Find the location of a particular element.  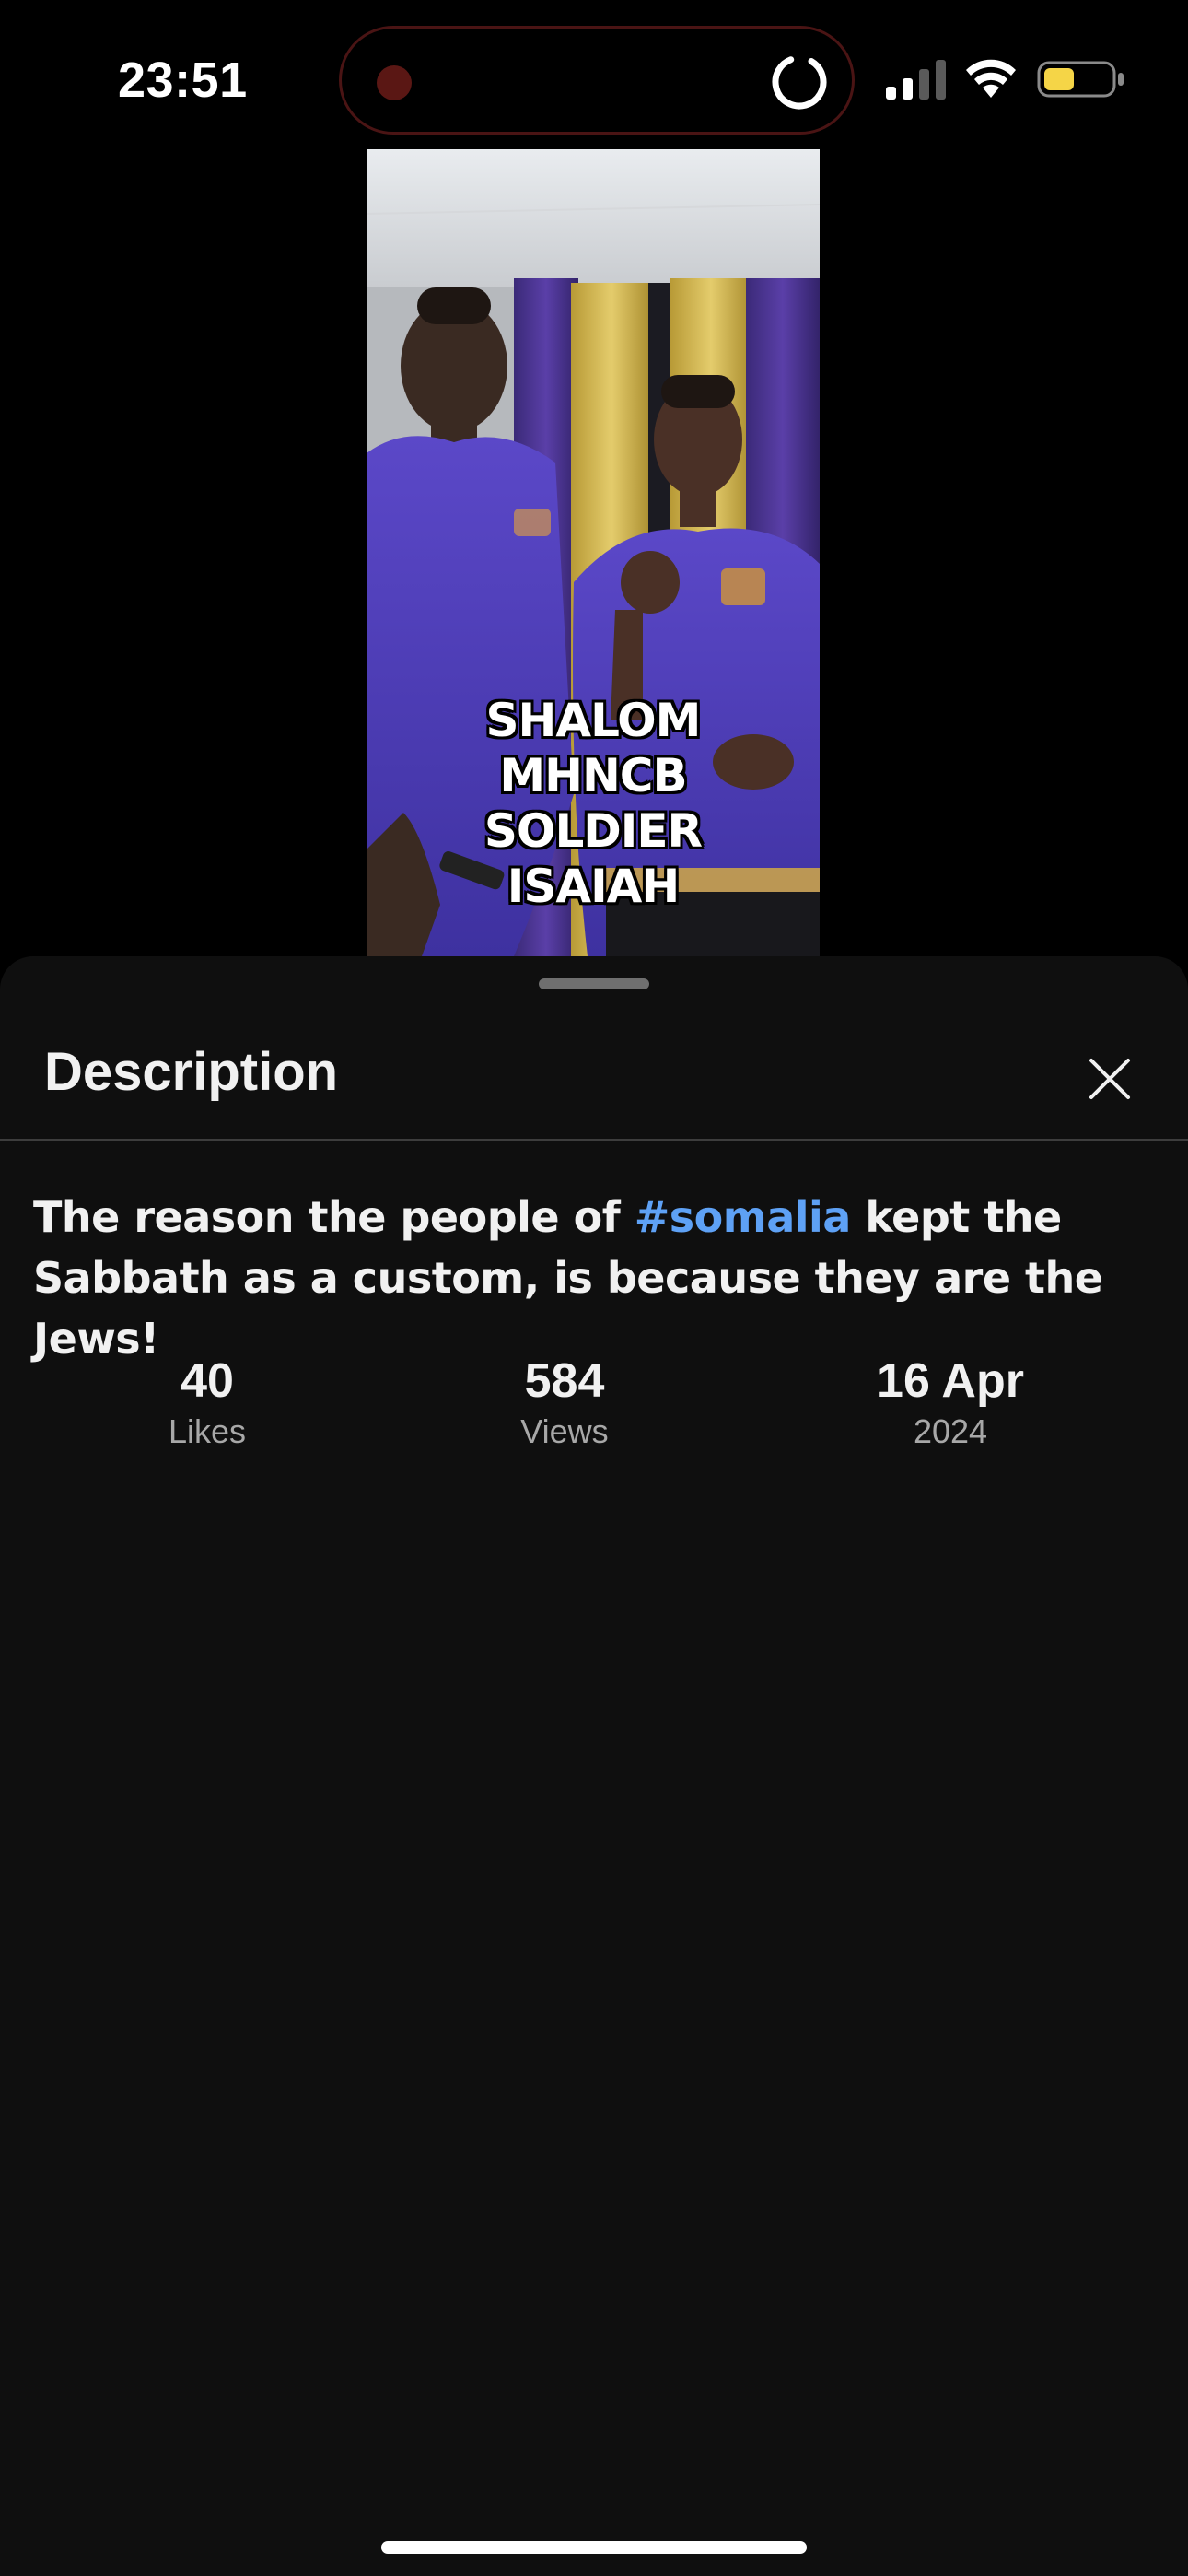

battery-icon is located at coordinates (1080, 79).